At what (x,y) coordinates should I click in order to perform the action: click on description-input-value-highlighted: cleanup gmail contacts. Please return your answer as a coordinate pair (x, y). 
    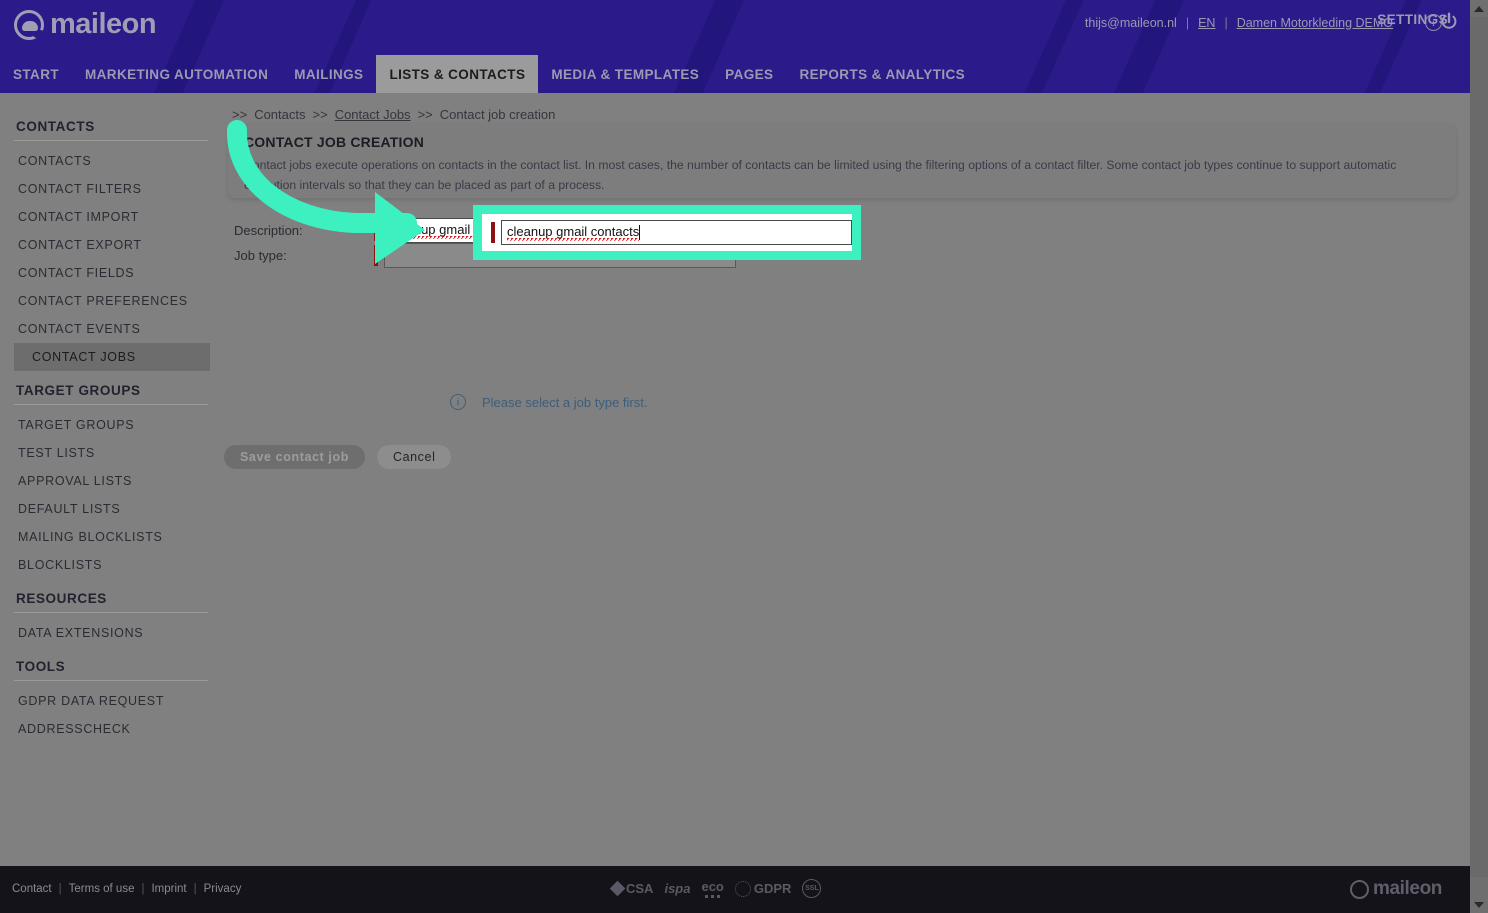
    Looking at the image, I should click on (573, 232).